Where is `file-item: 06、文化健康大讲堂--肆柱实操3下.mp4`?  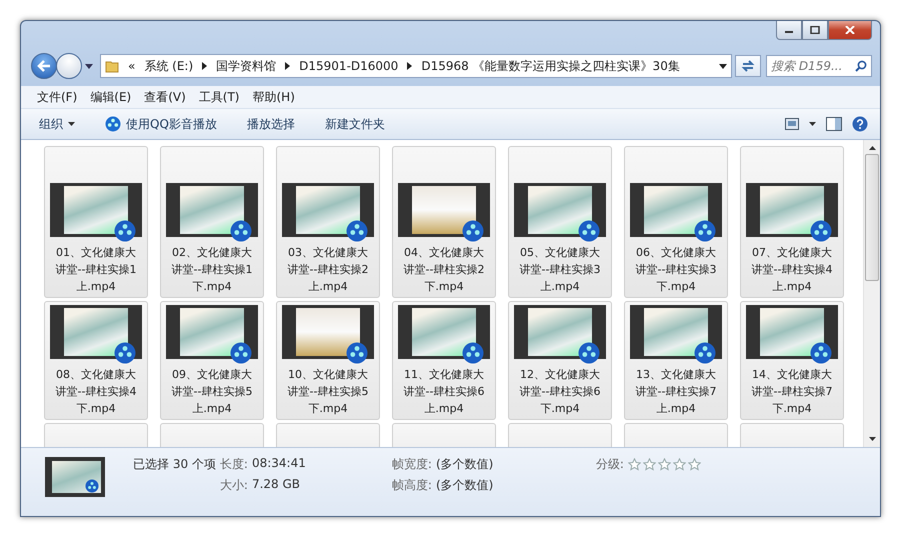
file-item: 06、文化健康大讲堂--肆柱实操3下.mp4 is located at coordinates (676, 222).